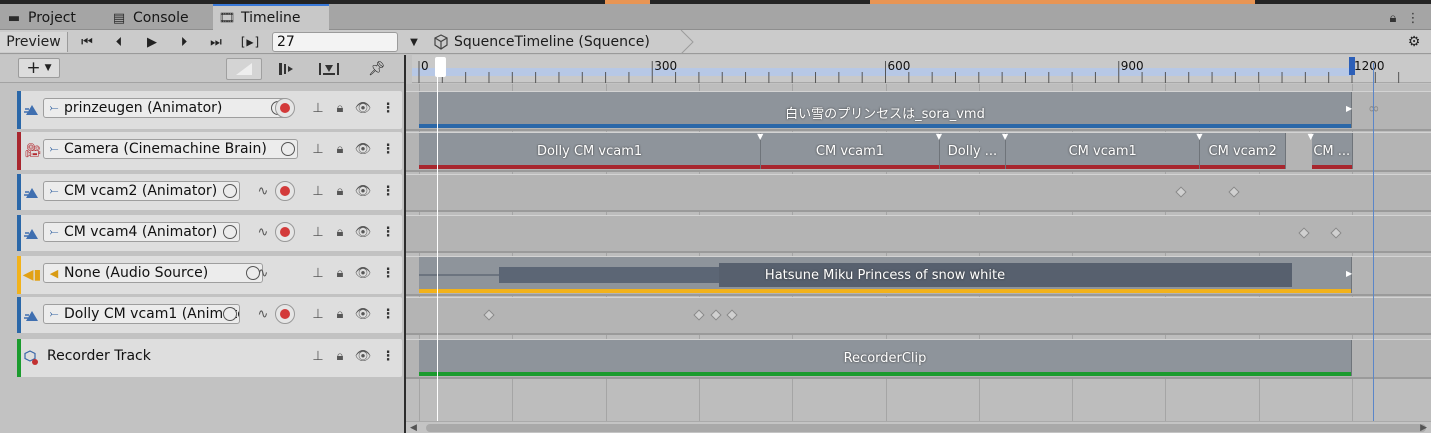 The height and width of the screenshot is (433, 1431). I want to click on track-header-1: 🎥︎ ⤚ Camera (Cinemachine Brain) ⊥ 🔒︎ 👁︎ ⋮, so click(209, 151).